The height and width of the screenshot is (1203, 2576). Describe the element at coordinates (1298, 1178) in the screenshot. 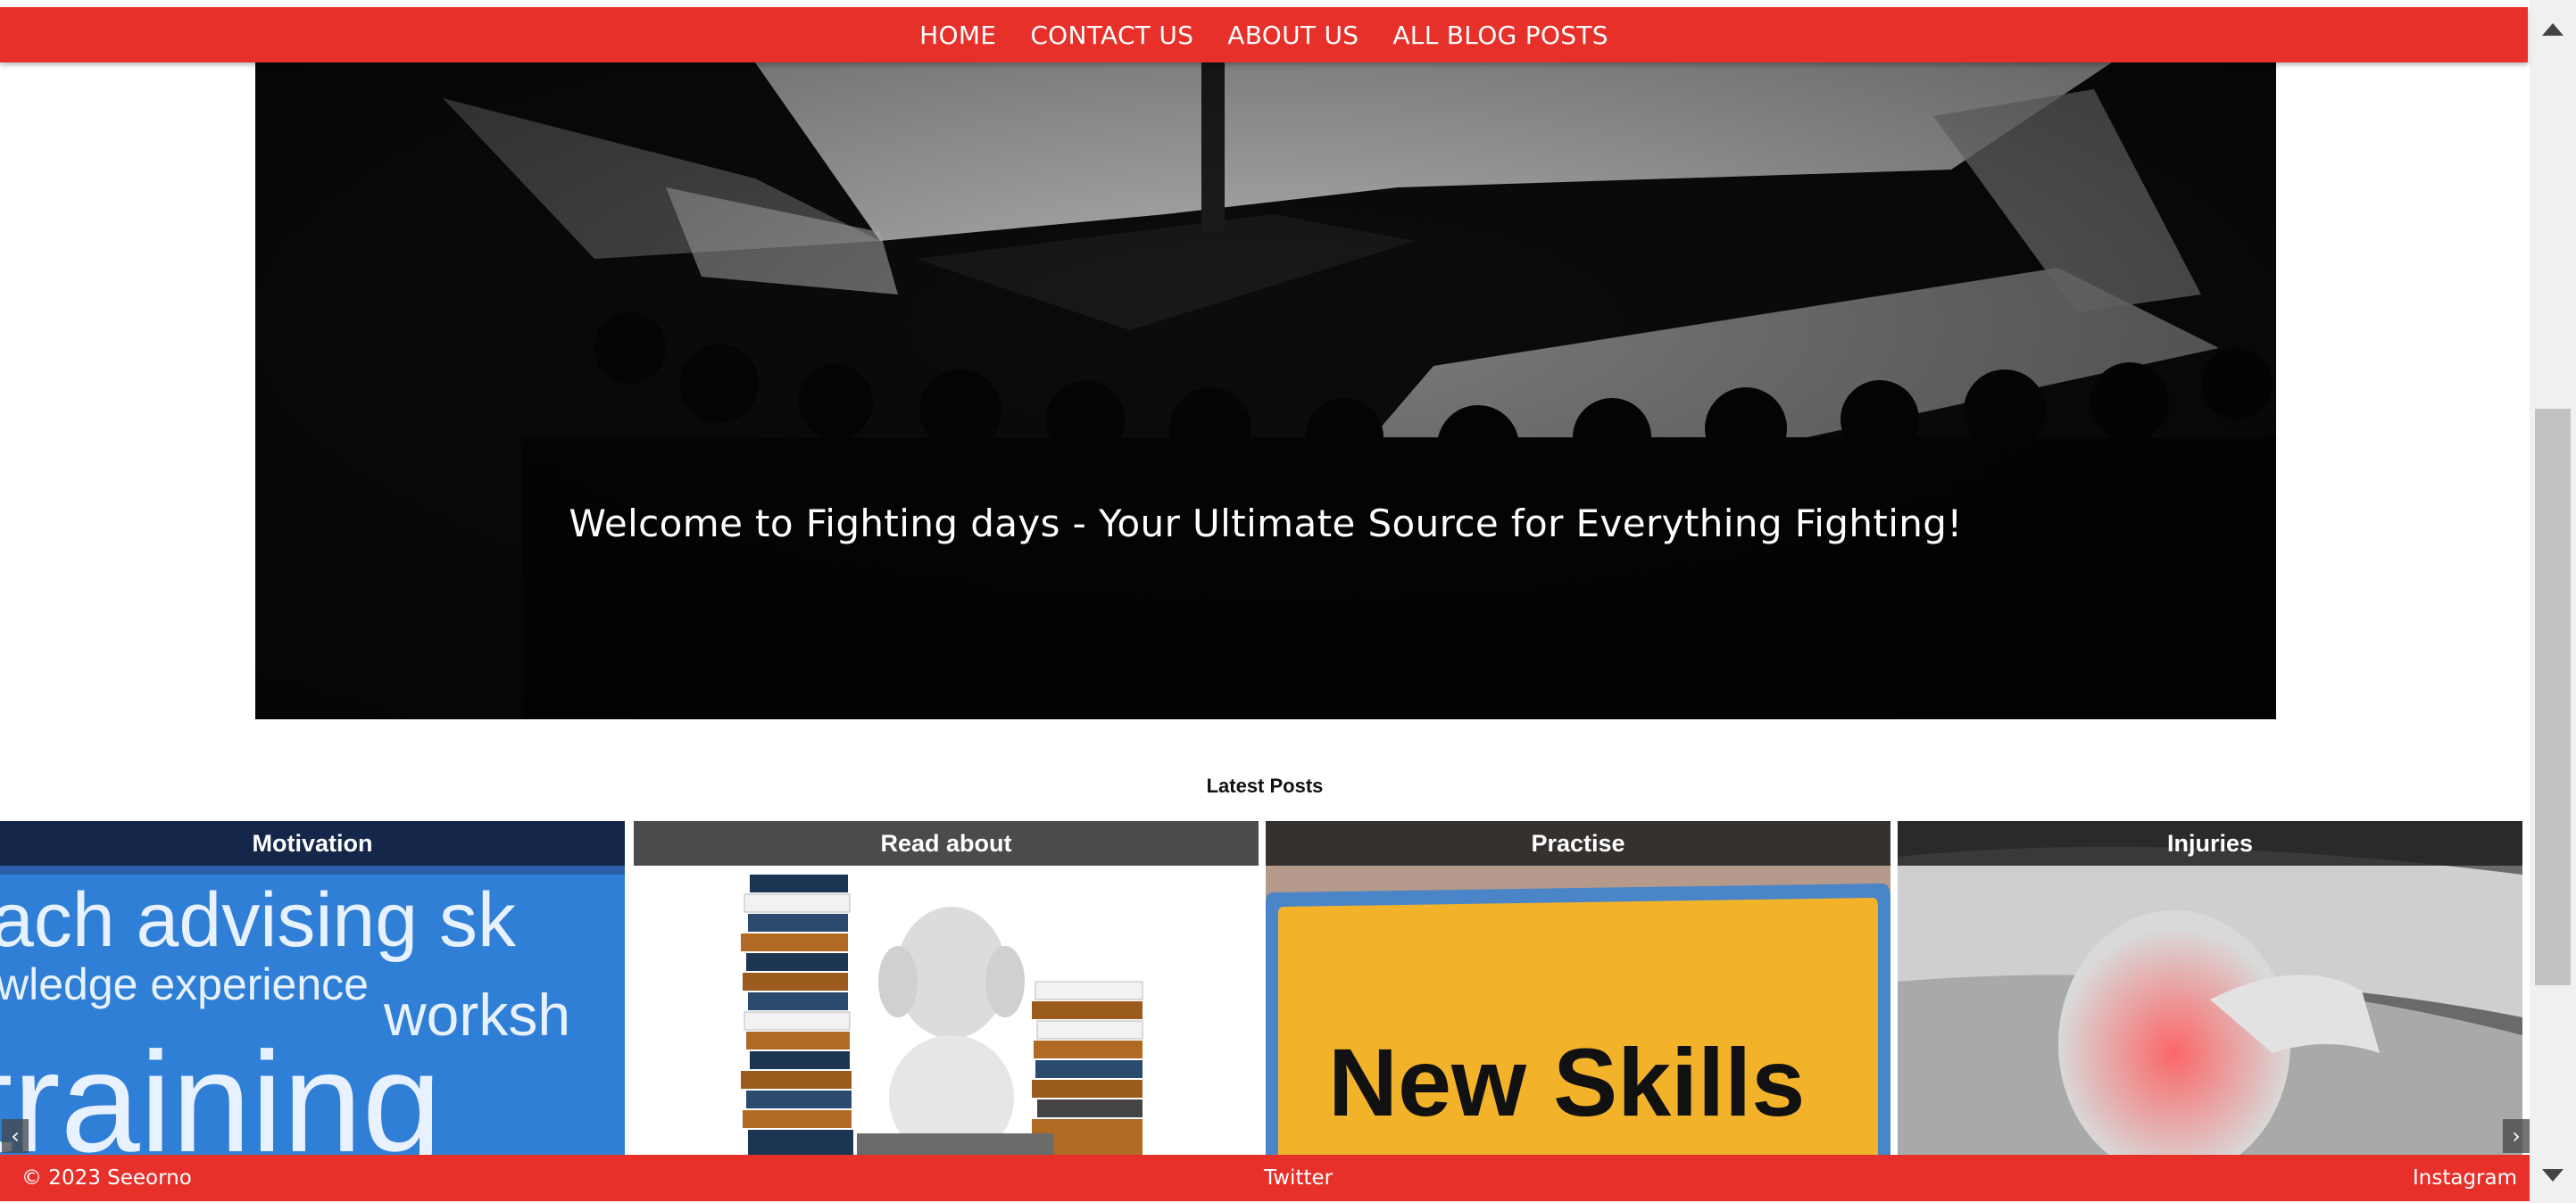

I see `footer-twitter-link: Twitter` at that location.